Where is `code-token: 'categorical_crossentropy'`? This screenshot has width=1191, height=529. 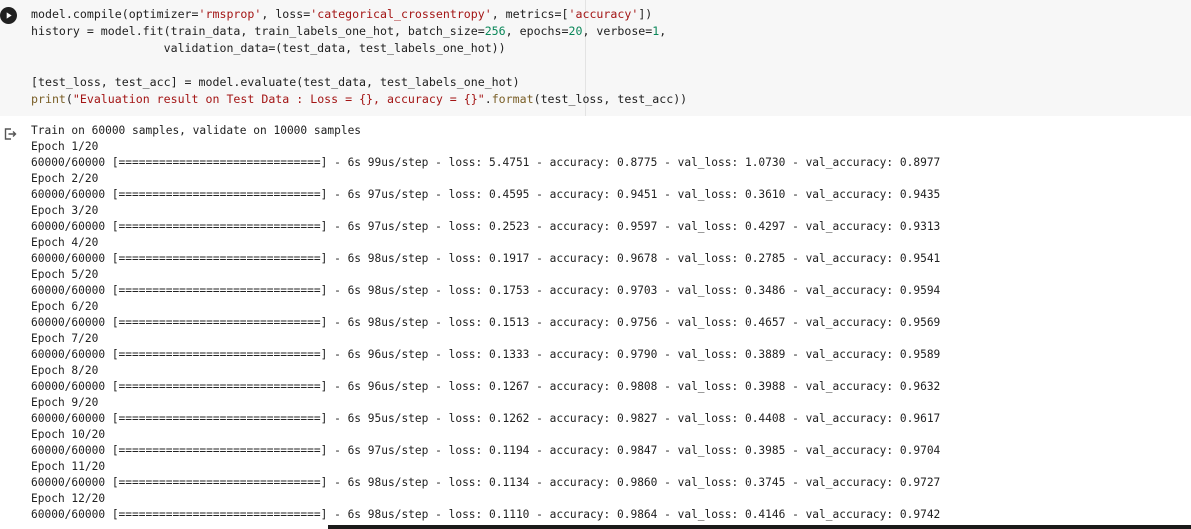
code-token: 'categorical_crossentropy' is located at coordinates (401, 14).